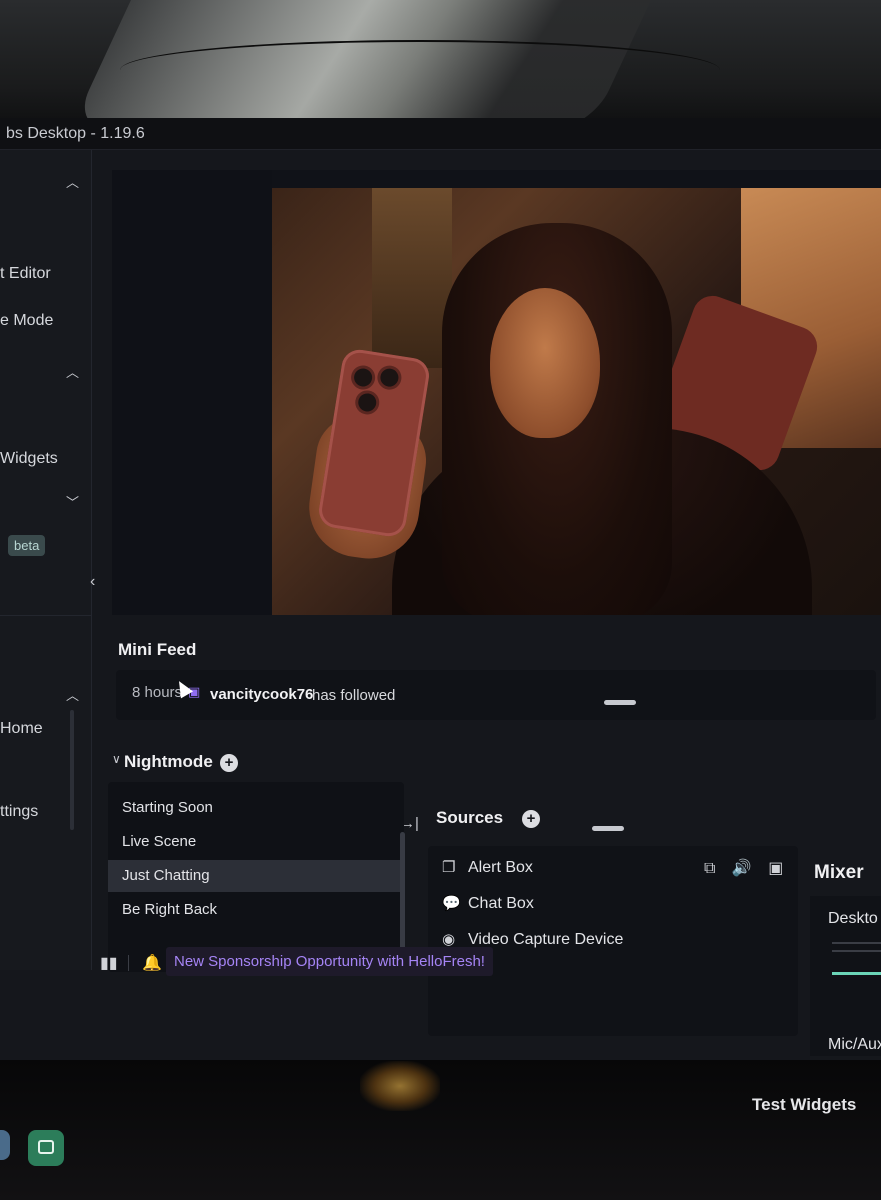  Describe the element at coordinates (412, 278) in the screenshot. I see `background-door` at that location.